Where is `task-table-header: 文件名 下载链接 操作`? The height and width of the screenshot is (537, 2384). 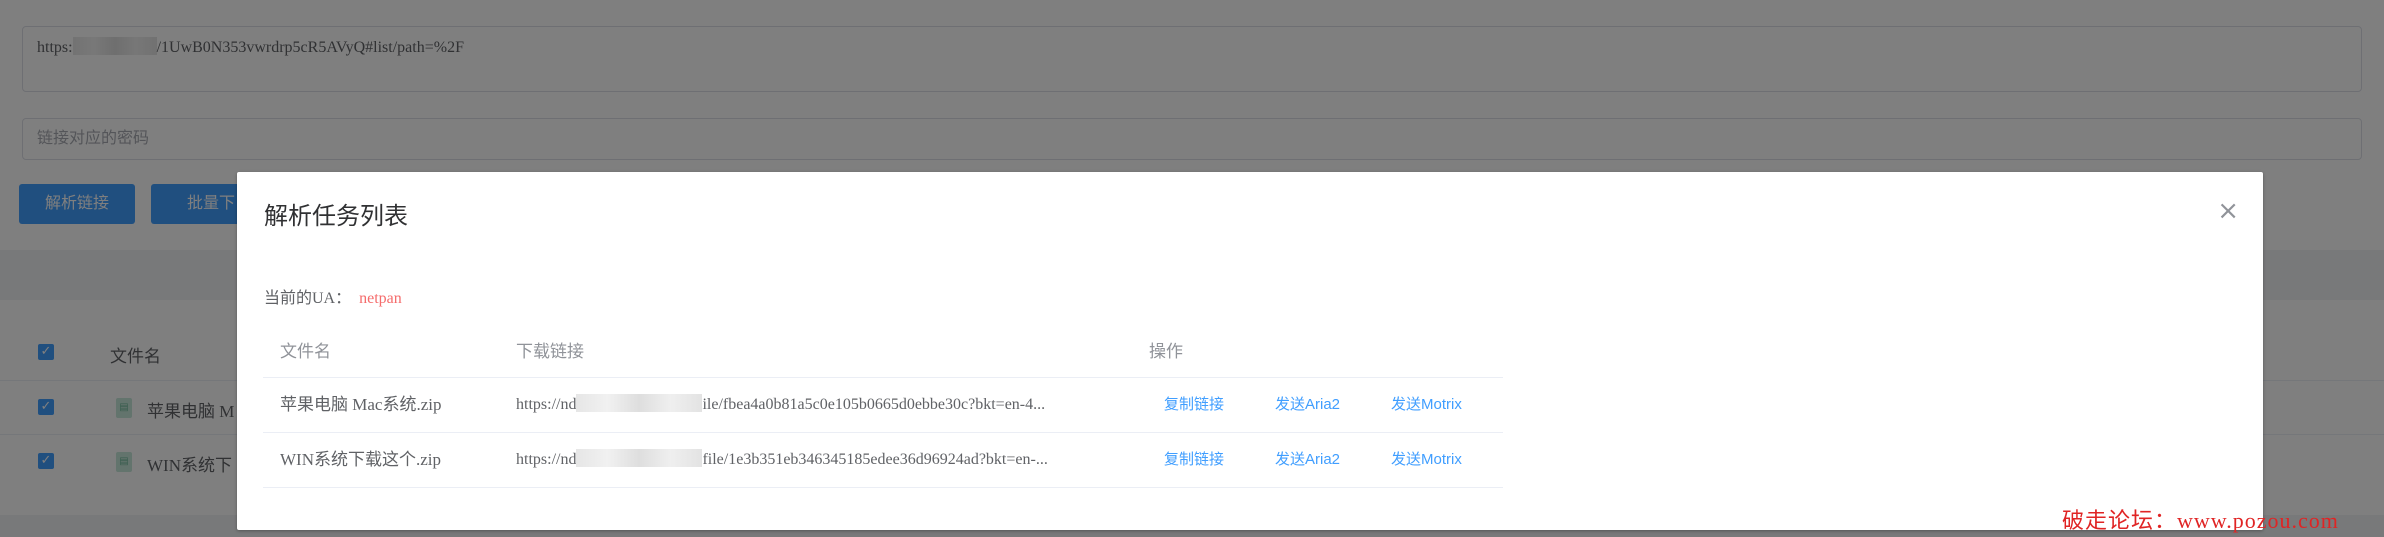
task-table-header: 文件名 下载链接 操作 is located at coordinates (883, 352).